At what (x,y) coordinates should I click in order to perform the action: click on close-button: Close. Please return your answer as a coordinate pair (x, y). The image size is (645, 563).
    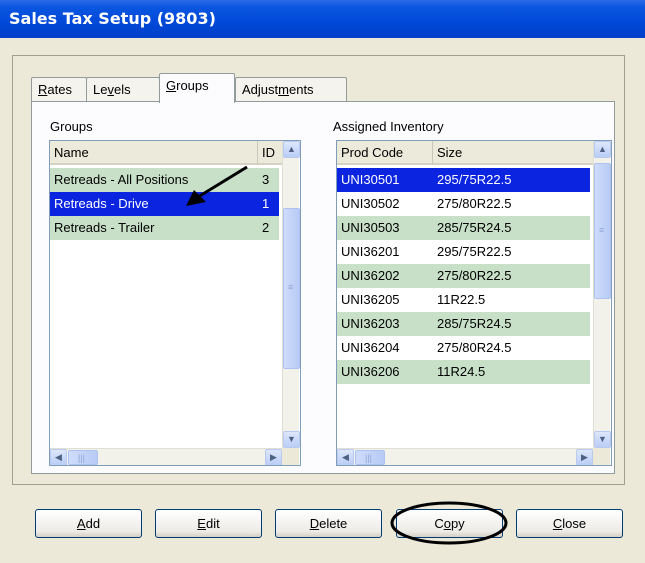
    Looking at the image, I should click on (569, 523).